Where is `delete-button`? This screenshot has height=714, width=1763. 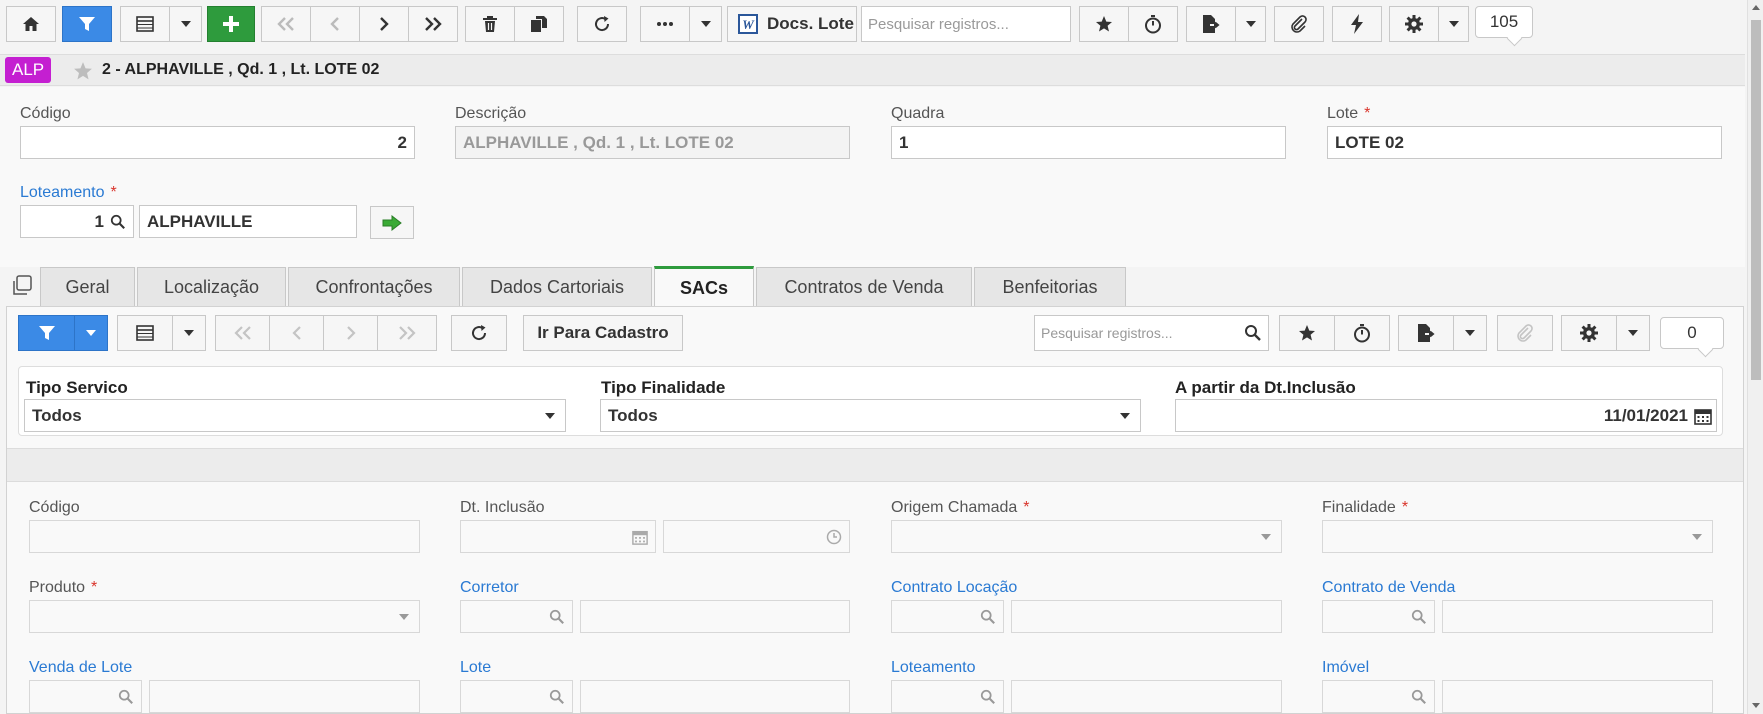
delete-button is located at coordinates (490, 24).